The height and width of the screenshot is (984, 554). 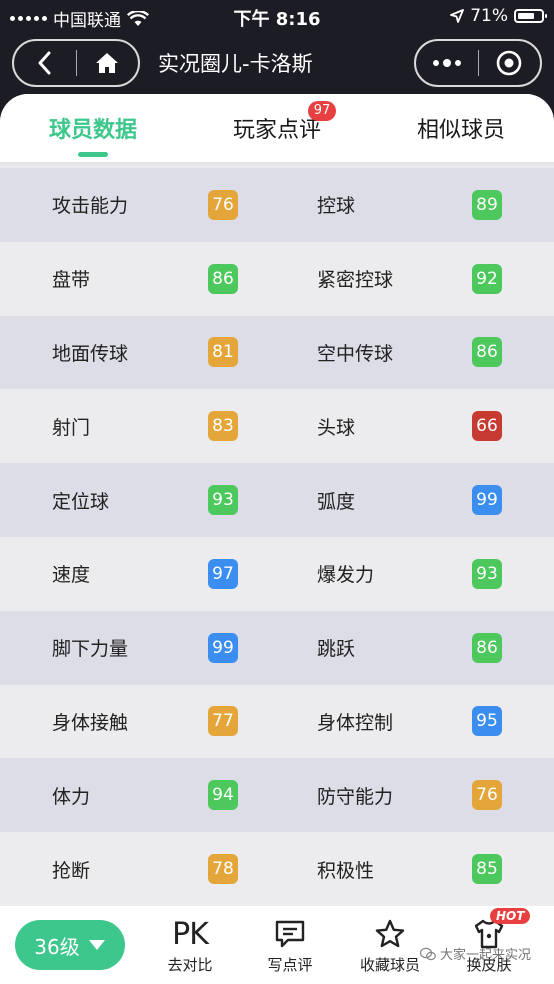 I want to click on target-circle-icon, so click(x=509, y=63).